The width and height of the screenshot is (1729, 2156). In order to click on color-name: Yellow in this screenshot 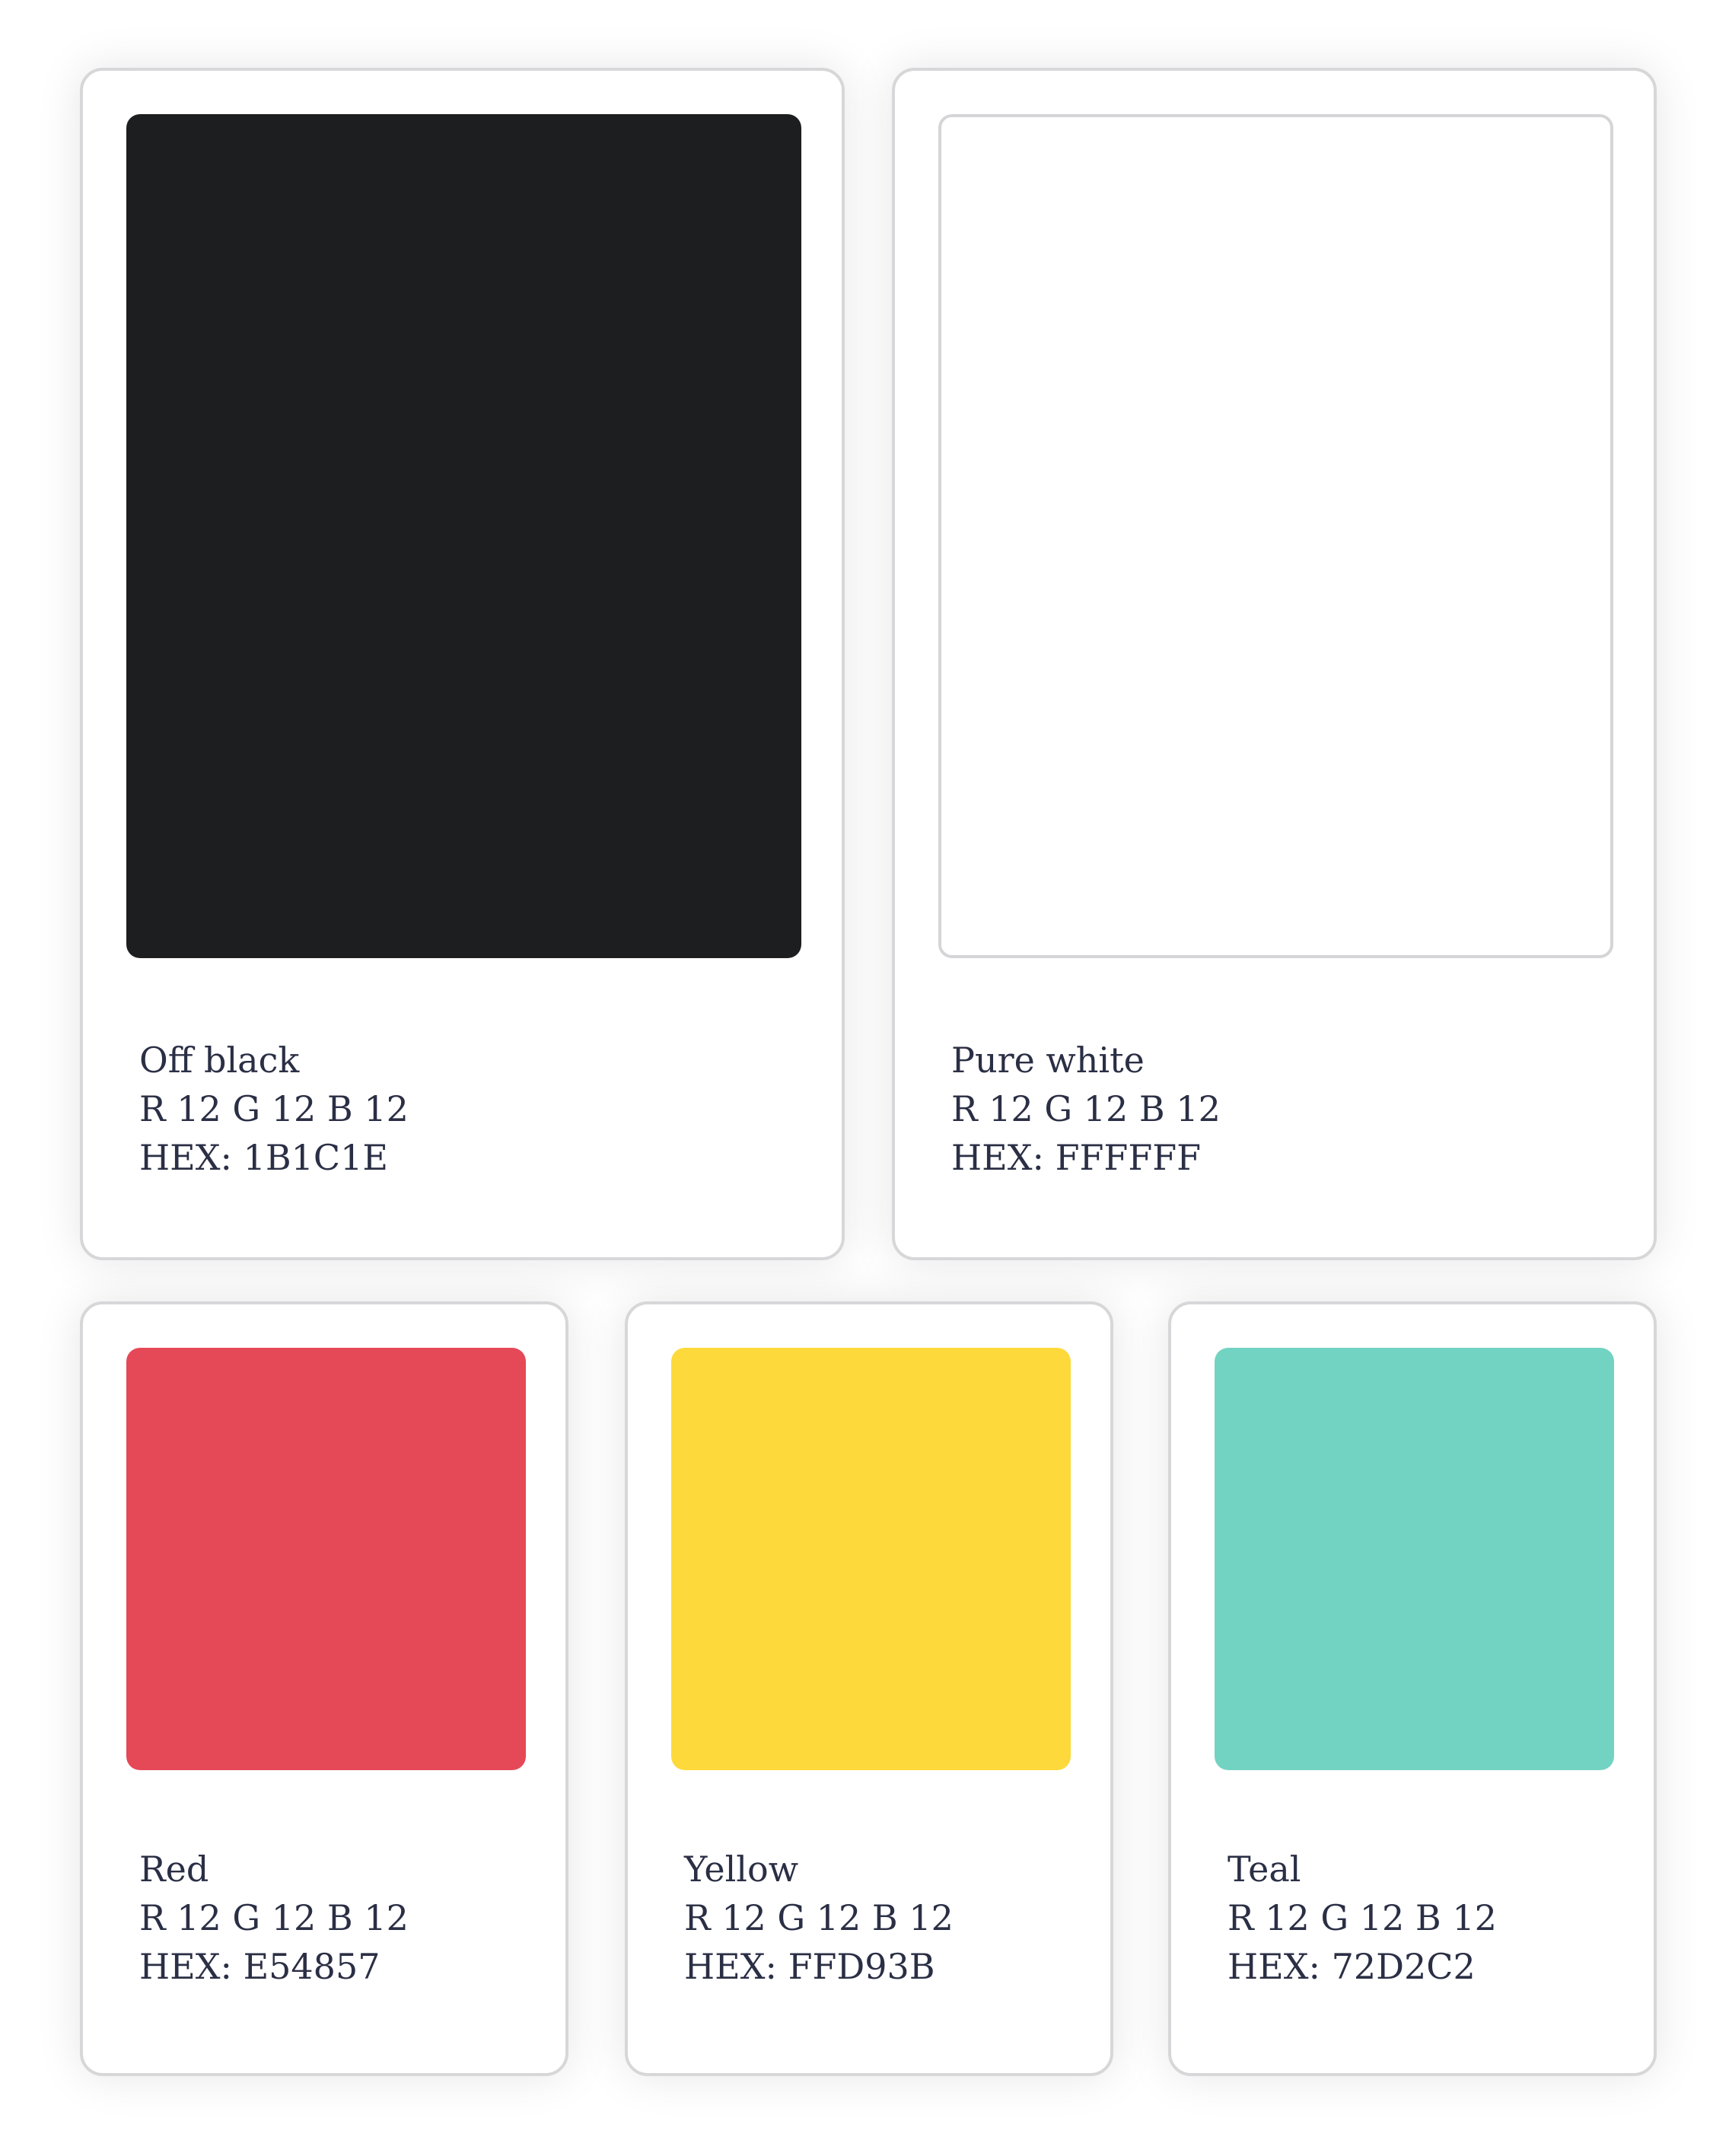, I will do `click(742, 1870)`.